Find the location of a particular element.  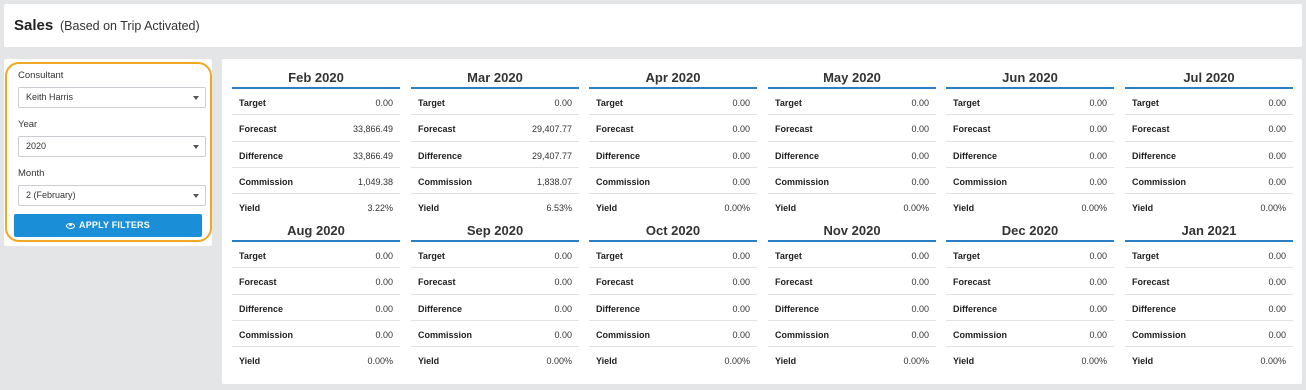

month-title: Oct 2020 is located at coordinates (673, 231).